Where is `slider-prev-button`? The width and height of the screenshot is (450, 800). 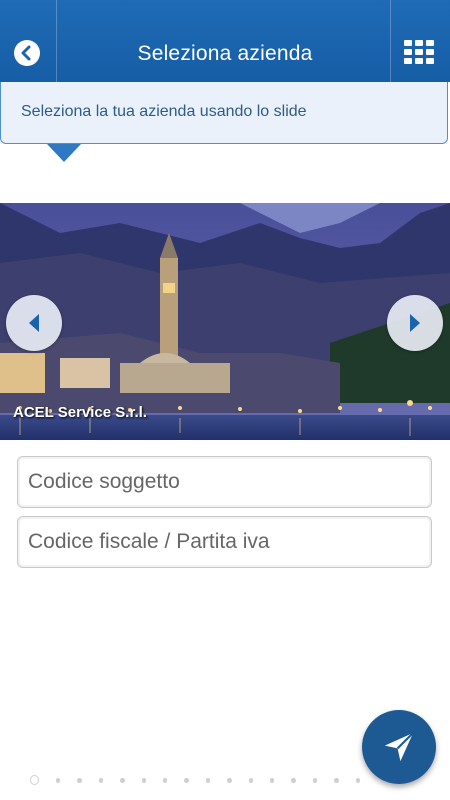 slider-prev-button is located at coordinates (34, 323).